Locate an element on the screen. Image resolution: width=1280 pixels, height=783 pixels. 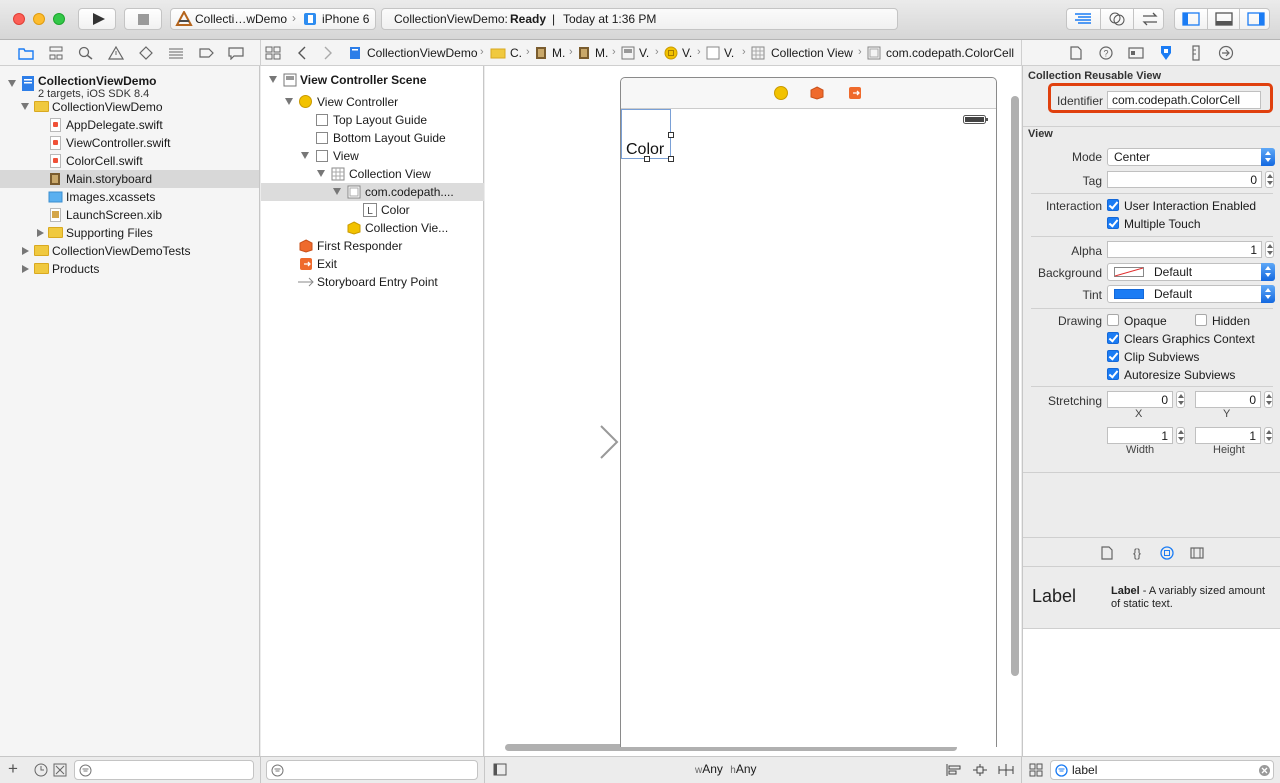
library-grid-toggle-icon is located at coordinates (1036, 770).